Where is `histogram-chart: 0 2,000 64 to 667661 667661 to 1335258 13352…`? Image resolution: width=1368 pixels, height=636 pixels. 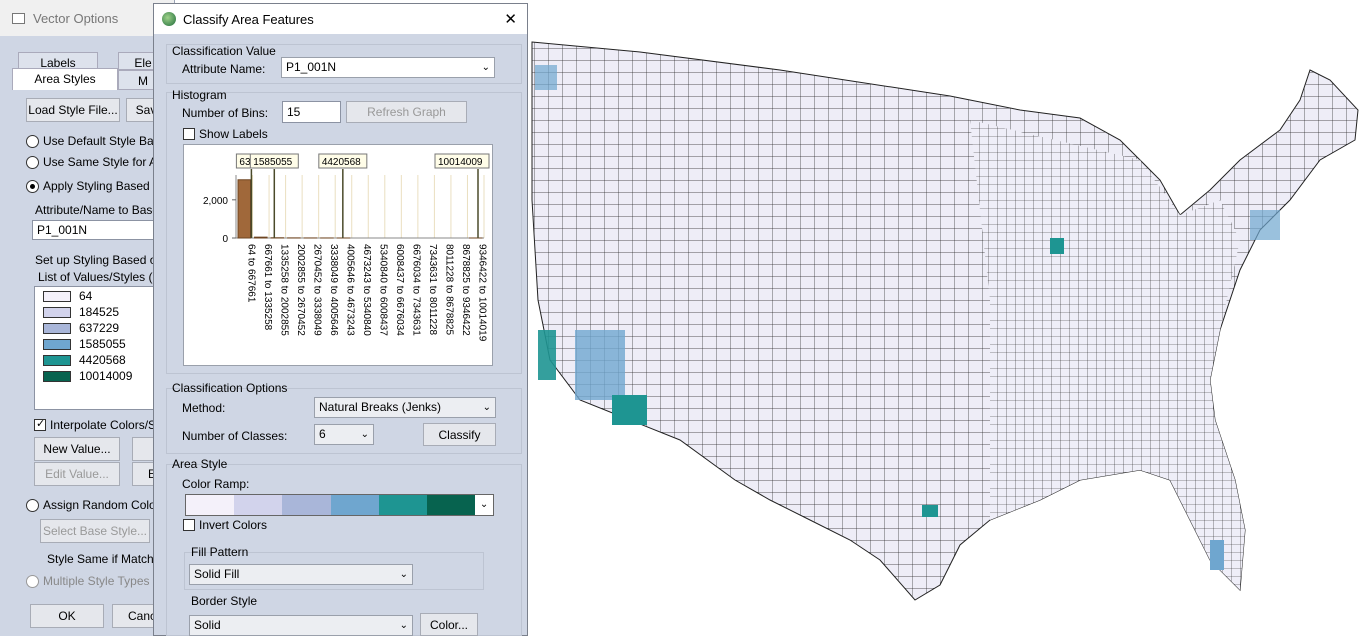 histogram-chart: 0 2,000 64 to 667661 667661 to 1335258 13352… is located at coordinates (338, 255).